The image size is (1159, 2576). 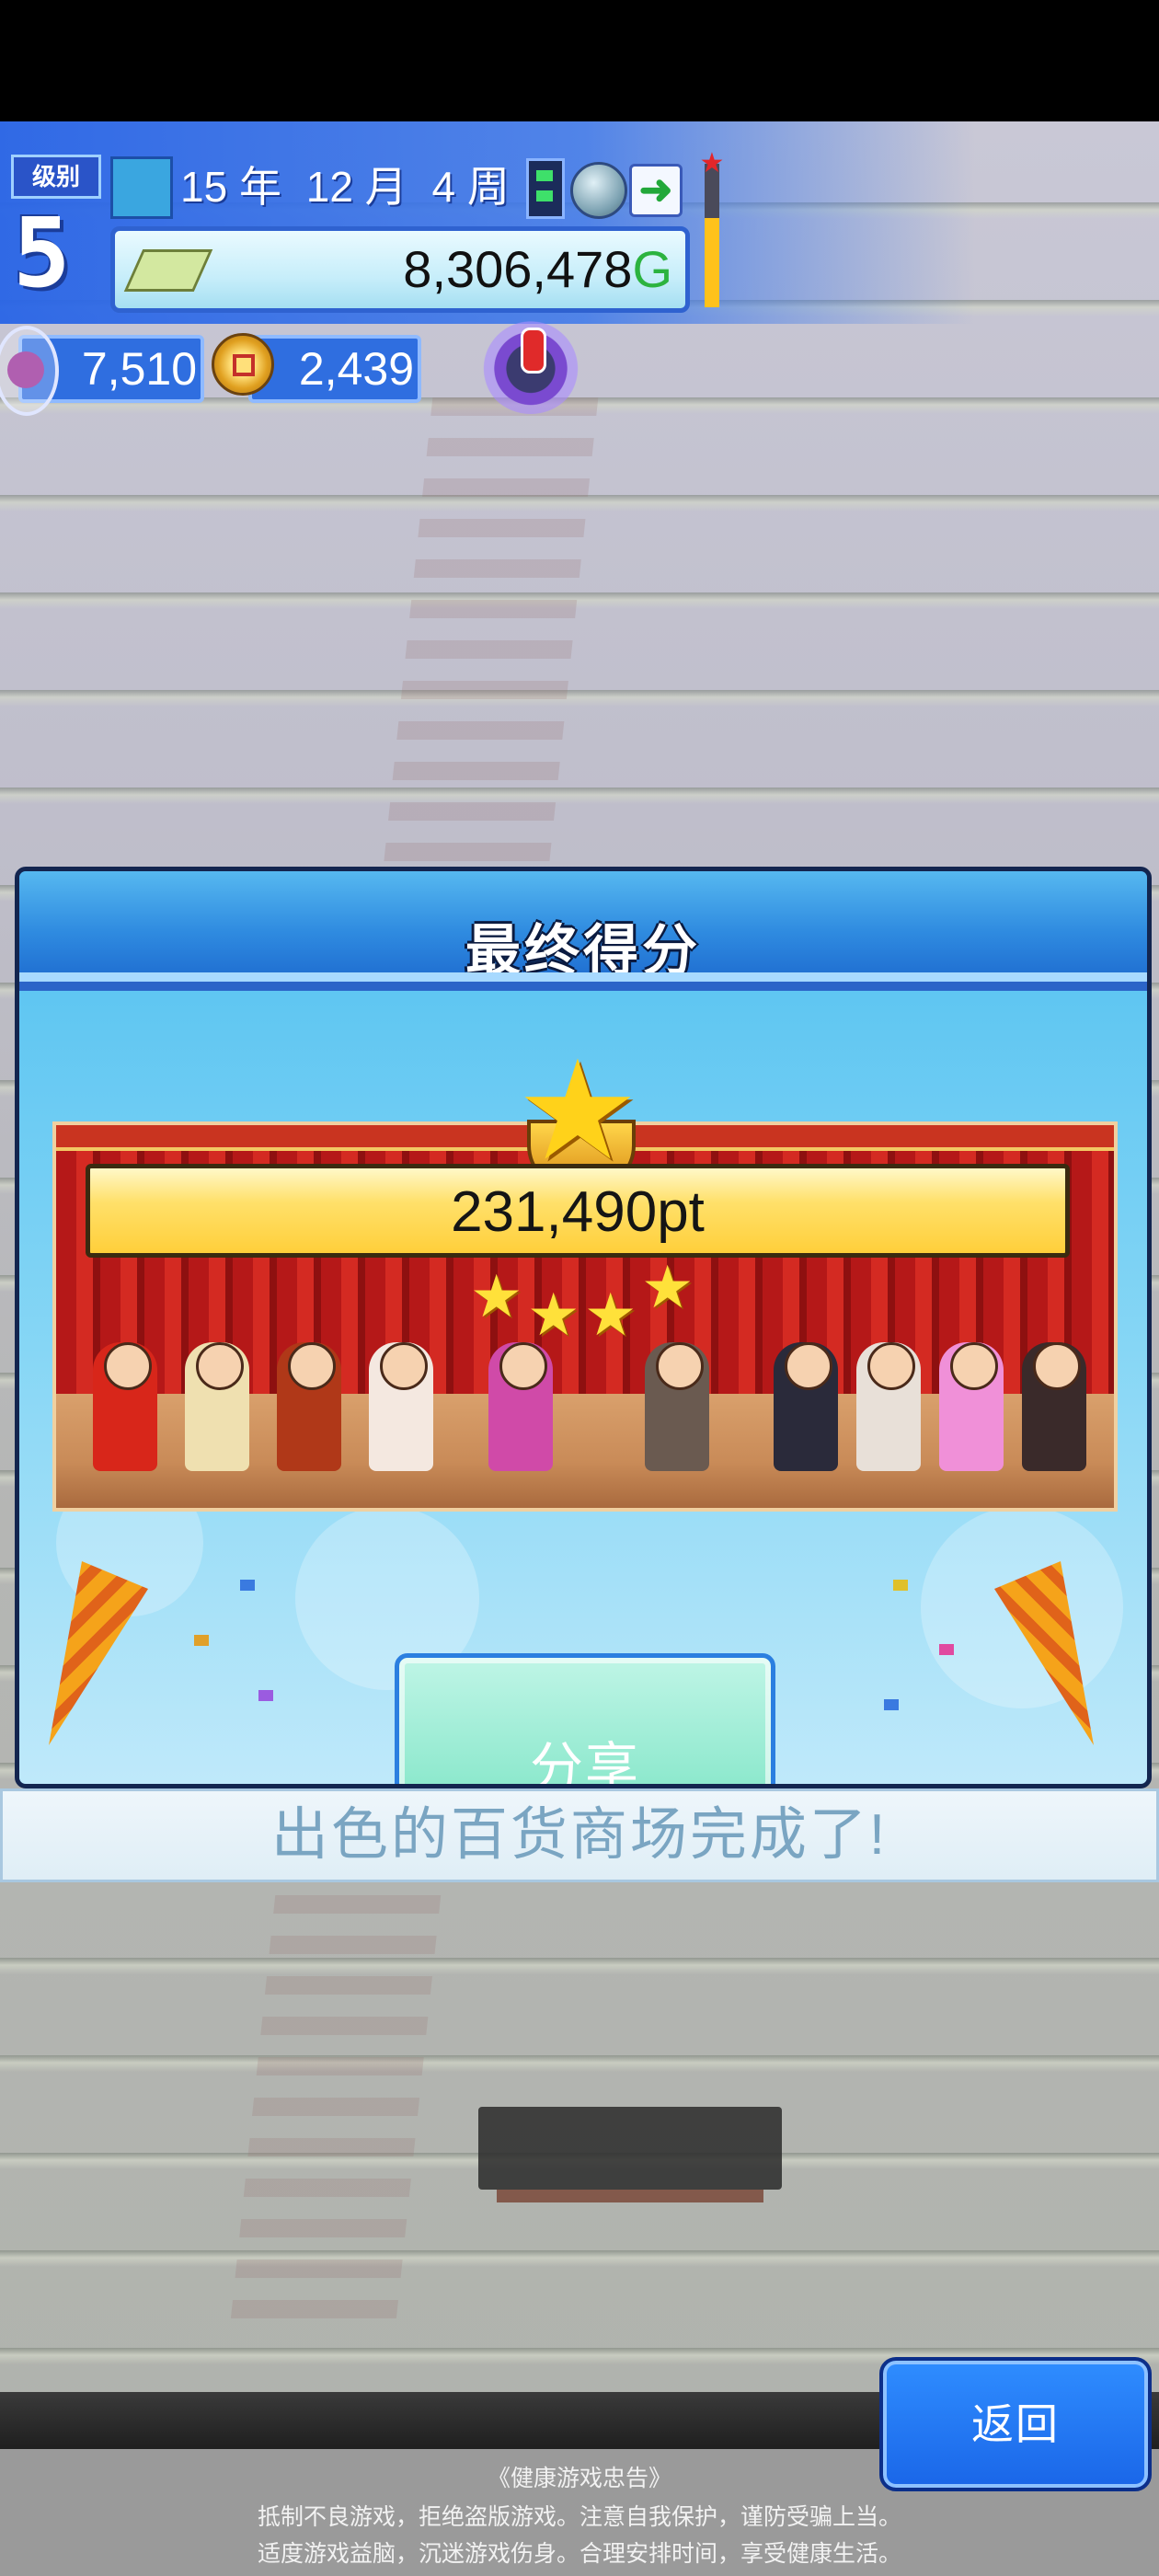 What do you see at coordinates (243, 364) in the screenshot?
I see `coin-icon` at bounding box center [243, 364].